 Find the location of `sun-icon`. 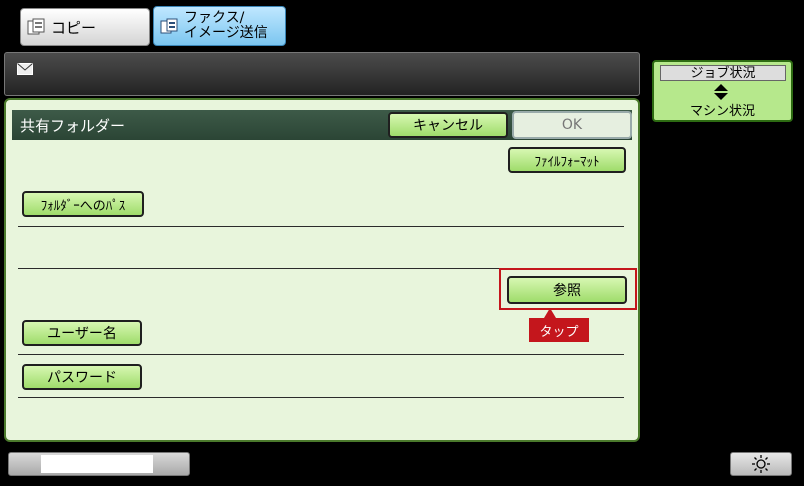

sun-icon is located at coordinates (761, 464).